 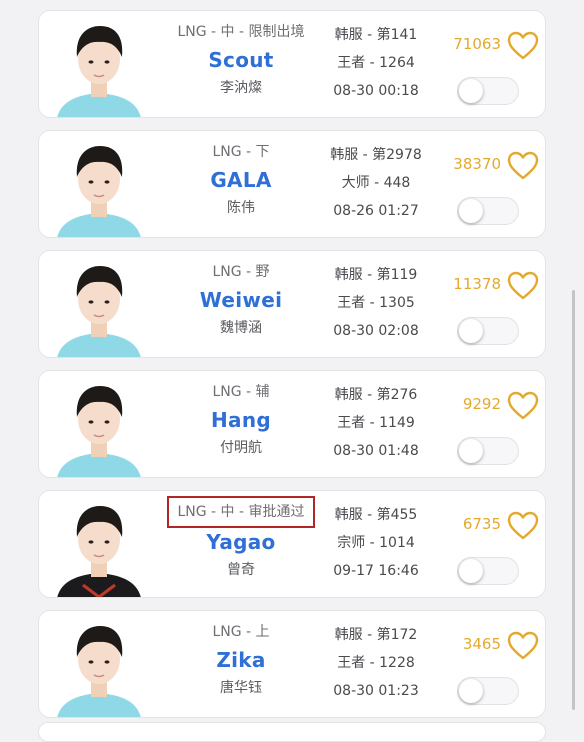 I want to click on player-real-name: 李汭燦, so click(x=241, y=88).